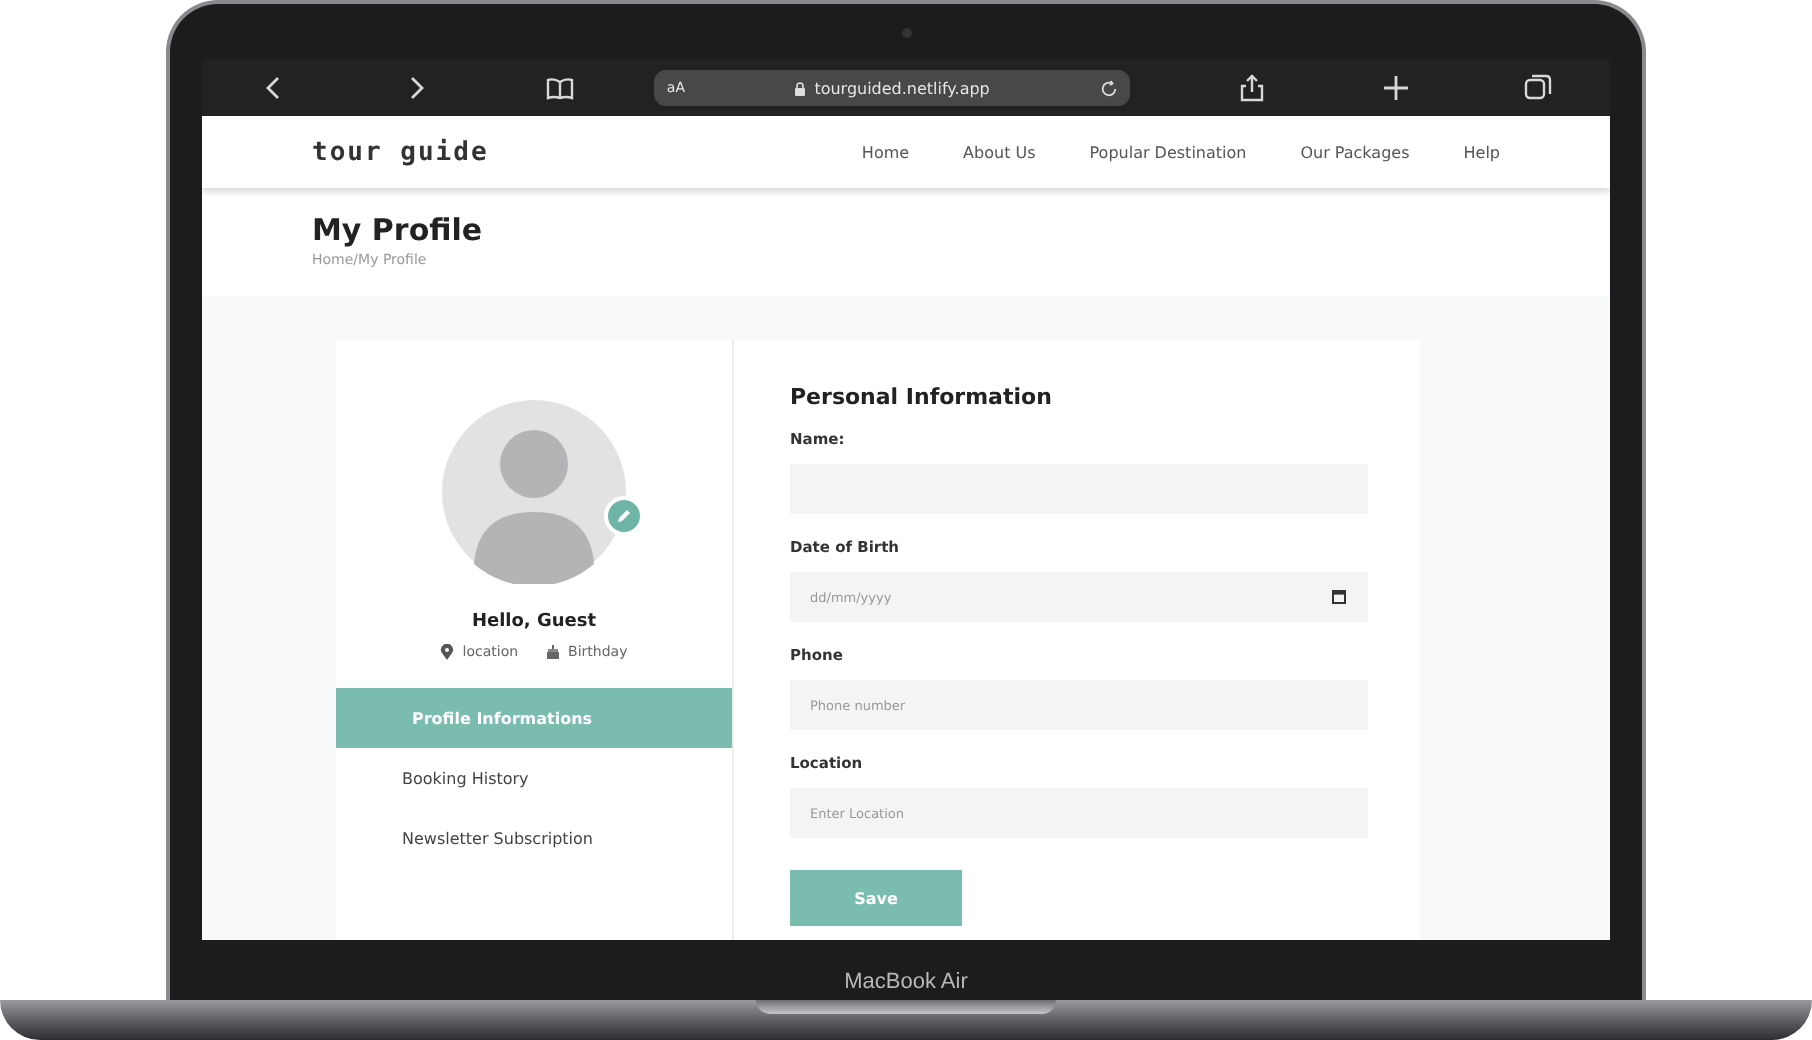  What do you see at coordinates (400, 152) in the screenshot?
I see `site-logo: tour guide` at bounding box center [400, 152].